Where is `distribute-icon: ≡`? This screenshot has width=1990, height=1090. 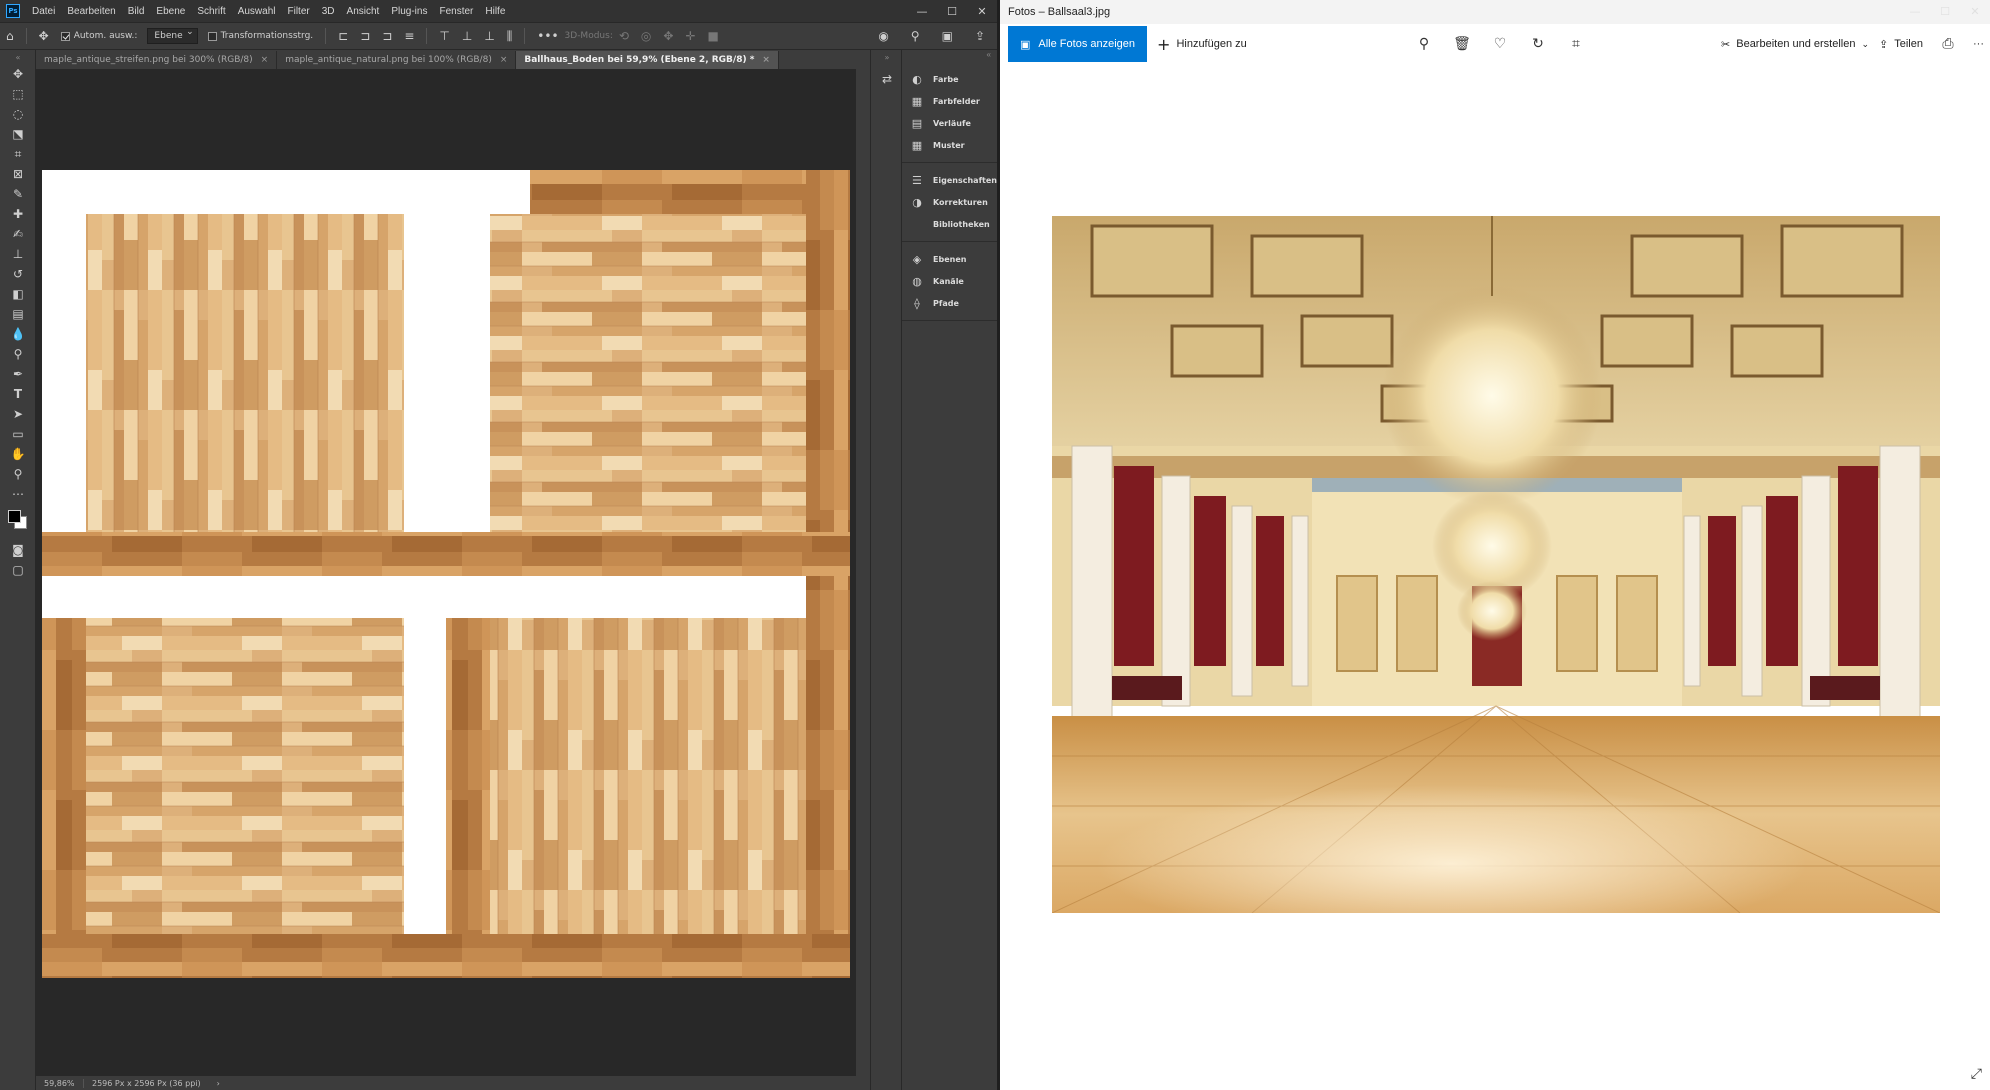
distribute-icon: ≡ is located at coordinates (409, 36).